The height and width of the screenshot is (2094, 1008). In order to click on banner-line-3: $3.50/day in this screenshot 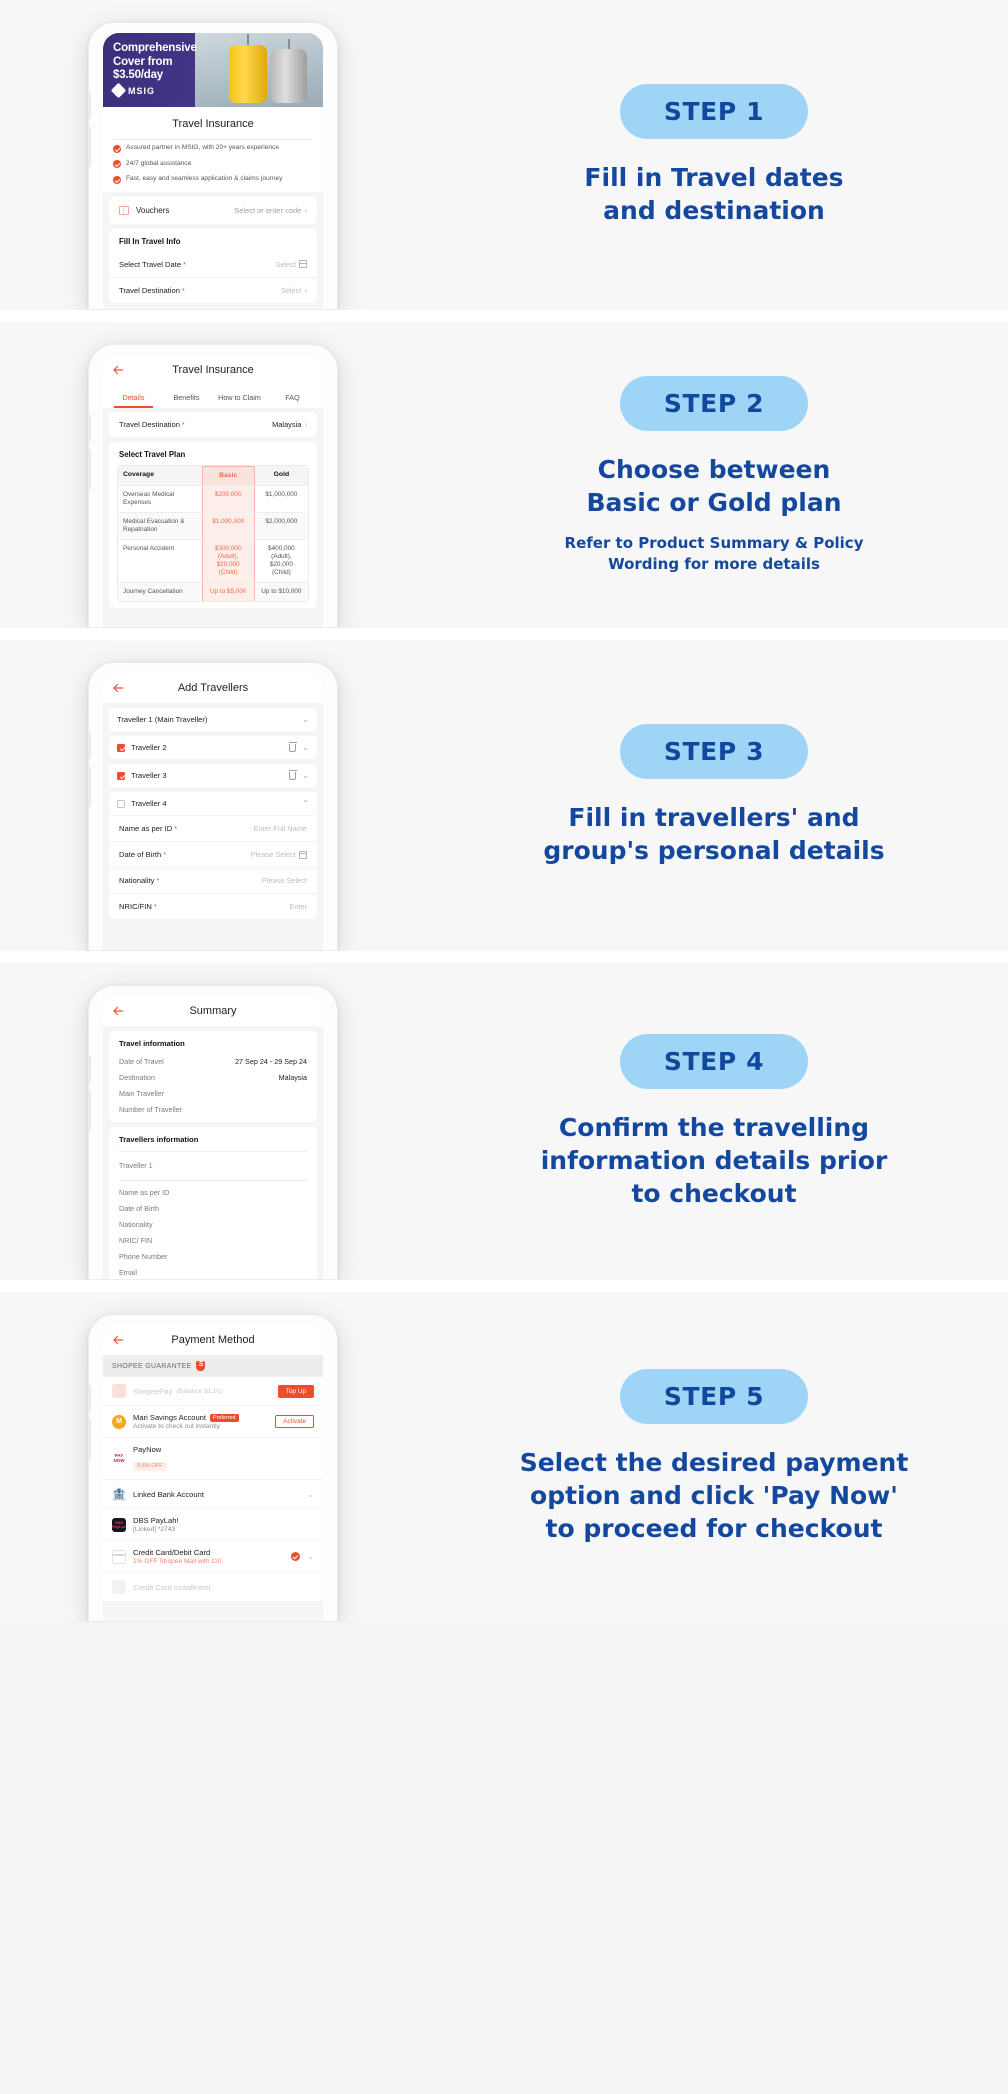, I will do `click(138, 75)`.